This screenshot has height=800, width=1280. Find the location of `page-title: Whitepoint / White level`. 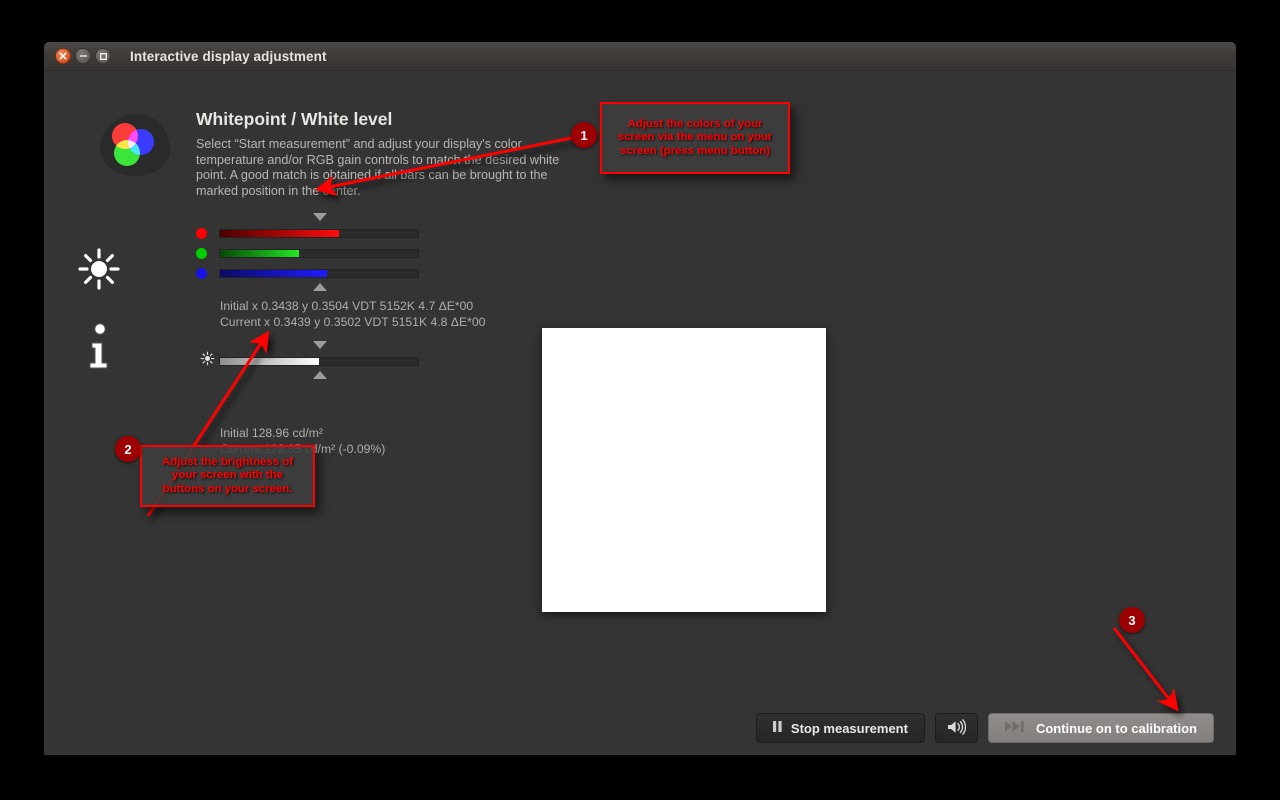

page-title: Whitepoint / White level is located at coordinates (294, 119).